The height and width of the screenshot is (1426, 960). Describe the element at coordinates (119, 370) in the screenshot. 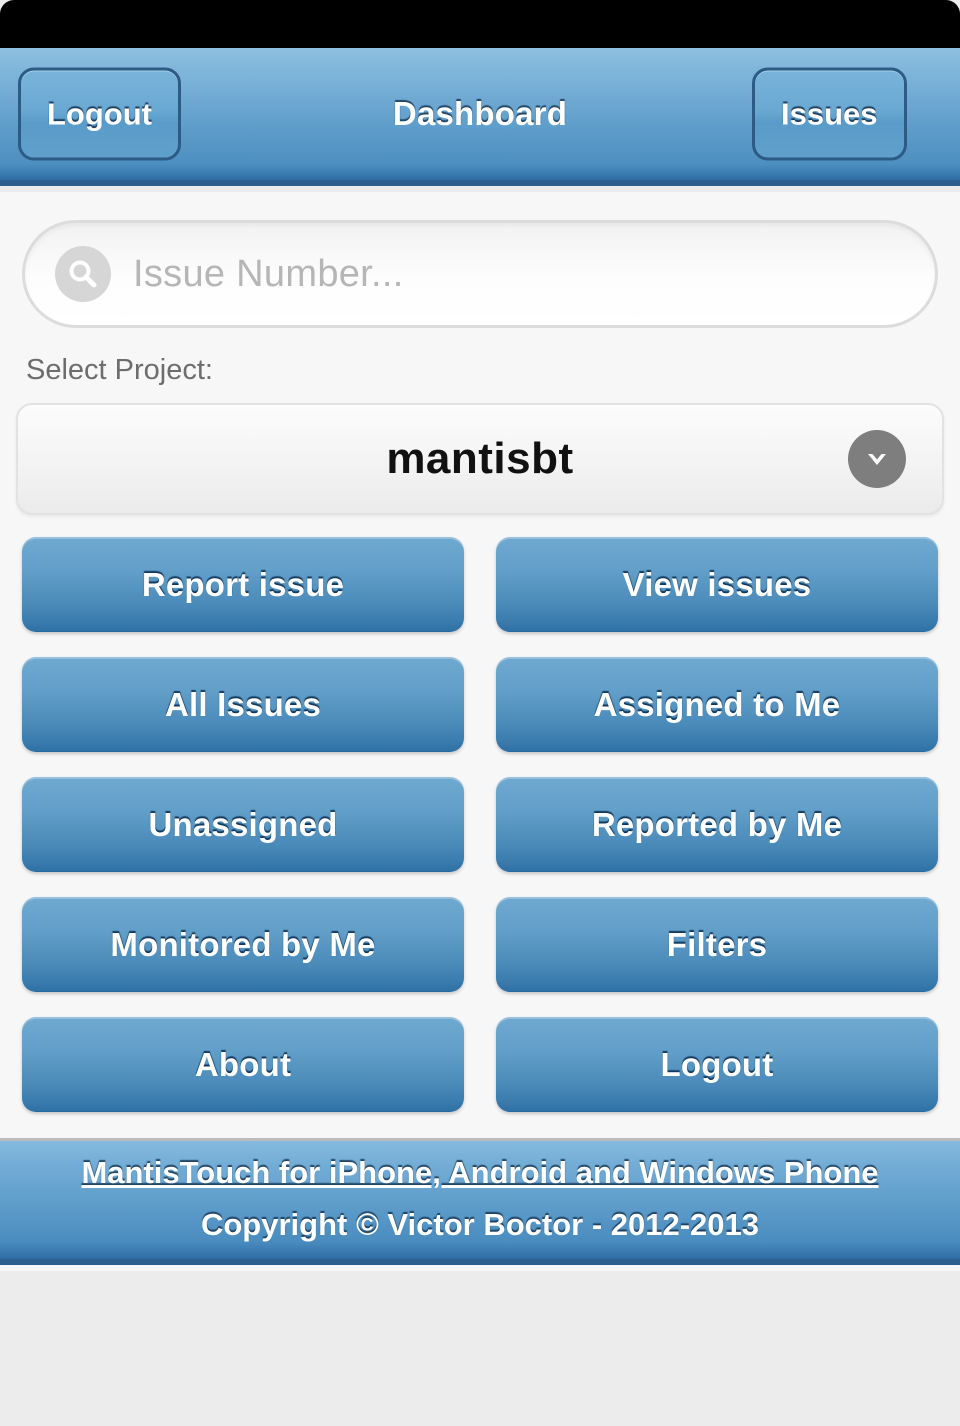

I see `select-project-label: Select Project:` at that location.